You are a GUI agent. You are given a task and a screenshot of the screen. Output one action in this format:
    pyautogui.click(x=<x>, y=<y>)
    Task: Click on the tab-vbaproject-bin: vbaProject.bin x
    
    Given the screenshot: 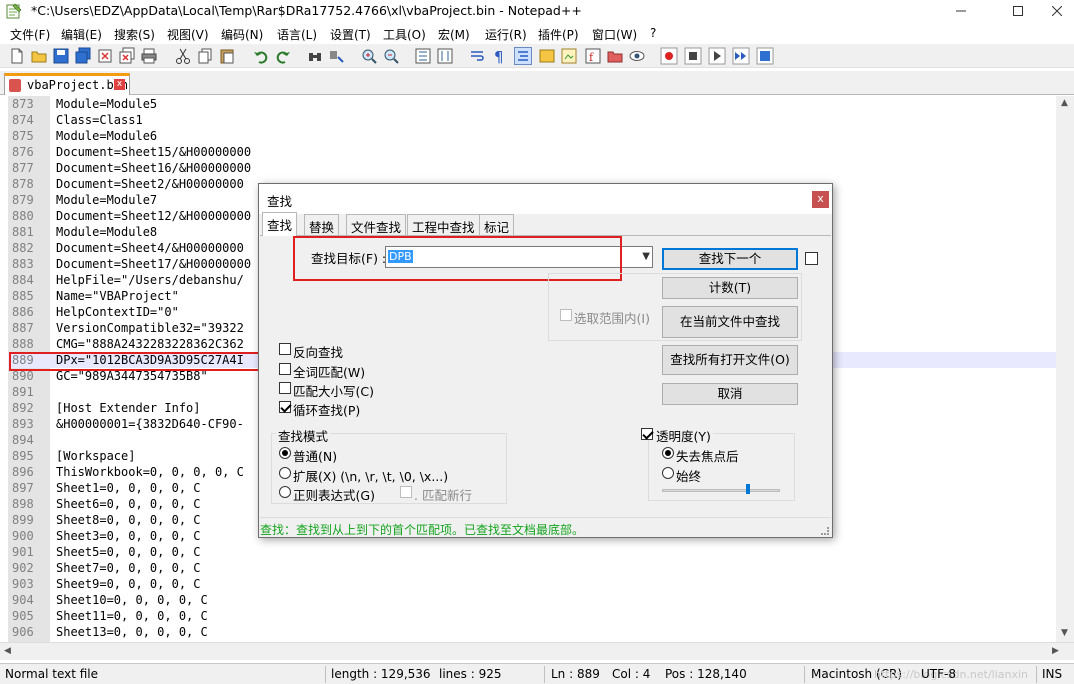 What is the action you would take?
    pyautogui.click(x=67, y=84)
    